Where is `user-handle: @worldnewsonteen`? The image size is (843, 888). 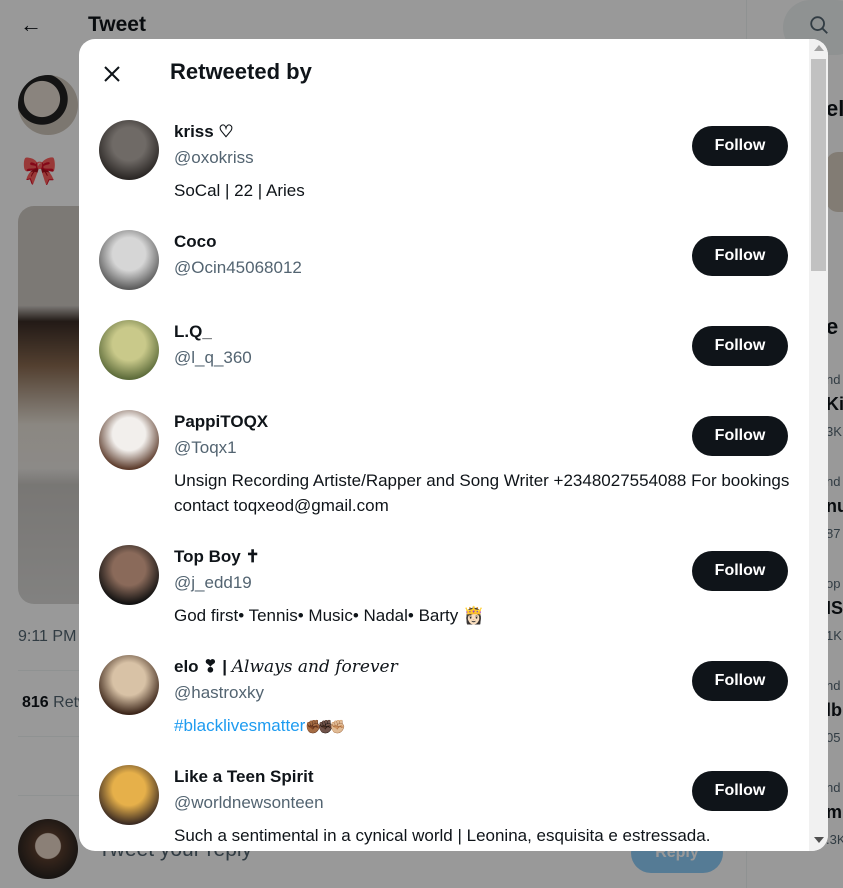
user-handle: @worldnewsonteen is located at coordinates (249, 802).